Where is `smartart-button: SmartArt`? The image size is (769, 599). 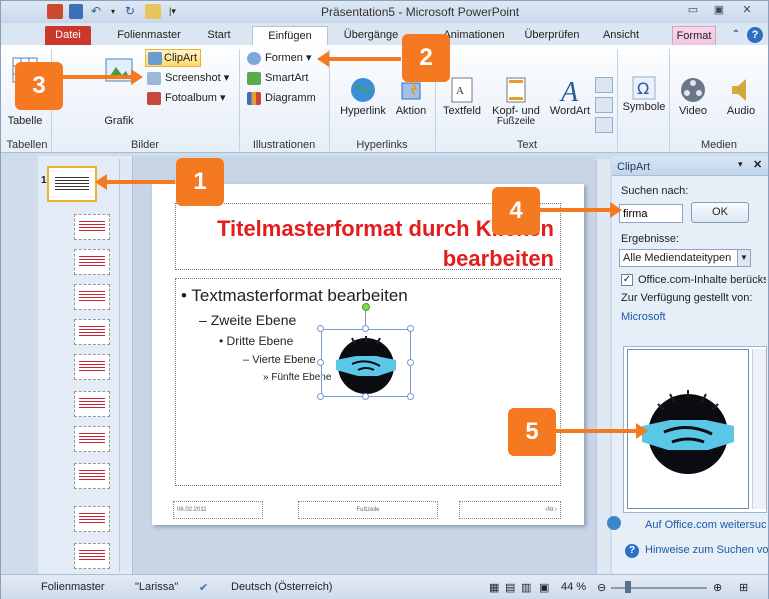 smartart-button: SmartArt is located at coordinates (277, 78).